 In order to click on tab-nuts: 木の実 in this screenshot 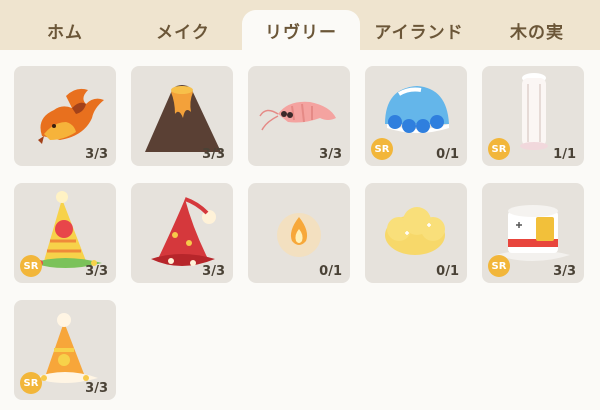, I will do `click(537, 30)`.